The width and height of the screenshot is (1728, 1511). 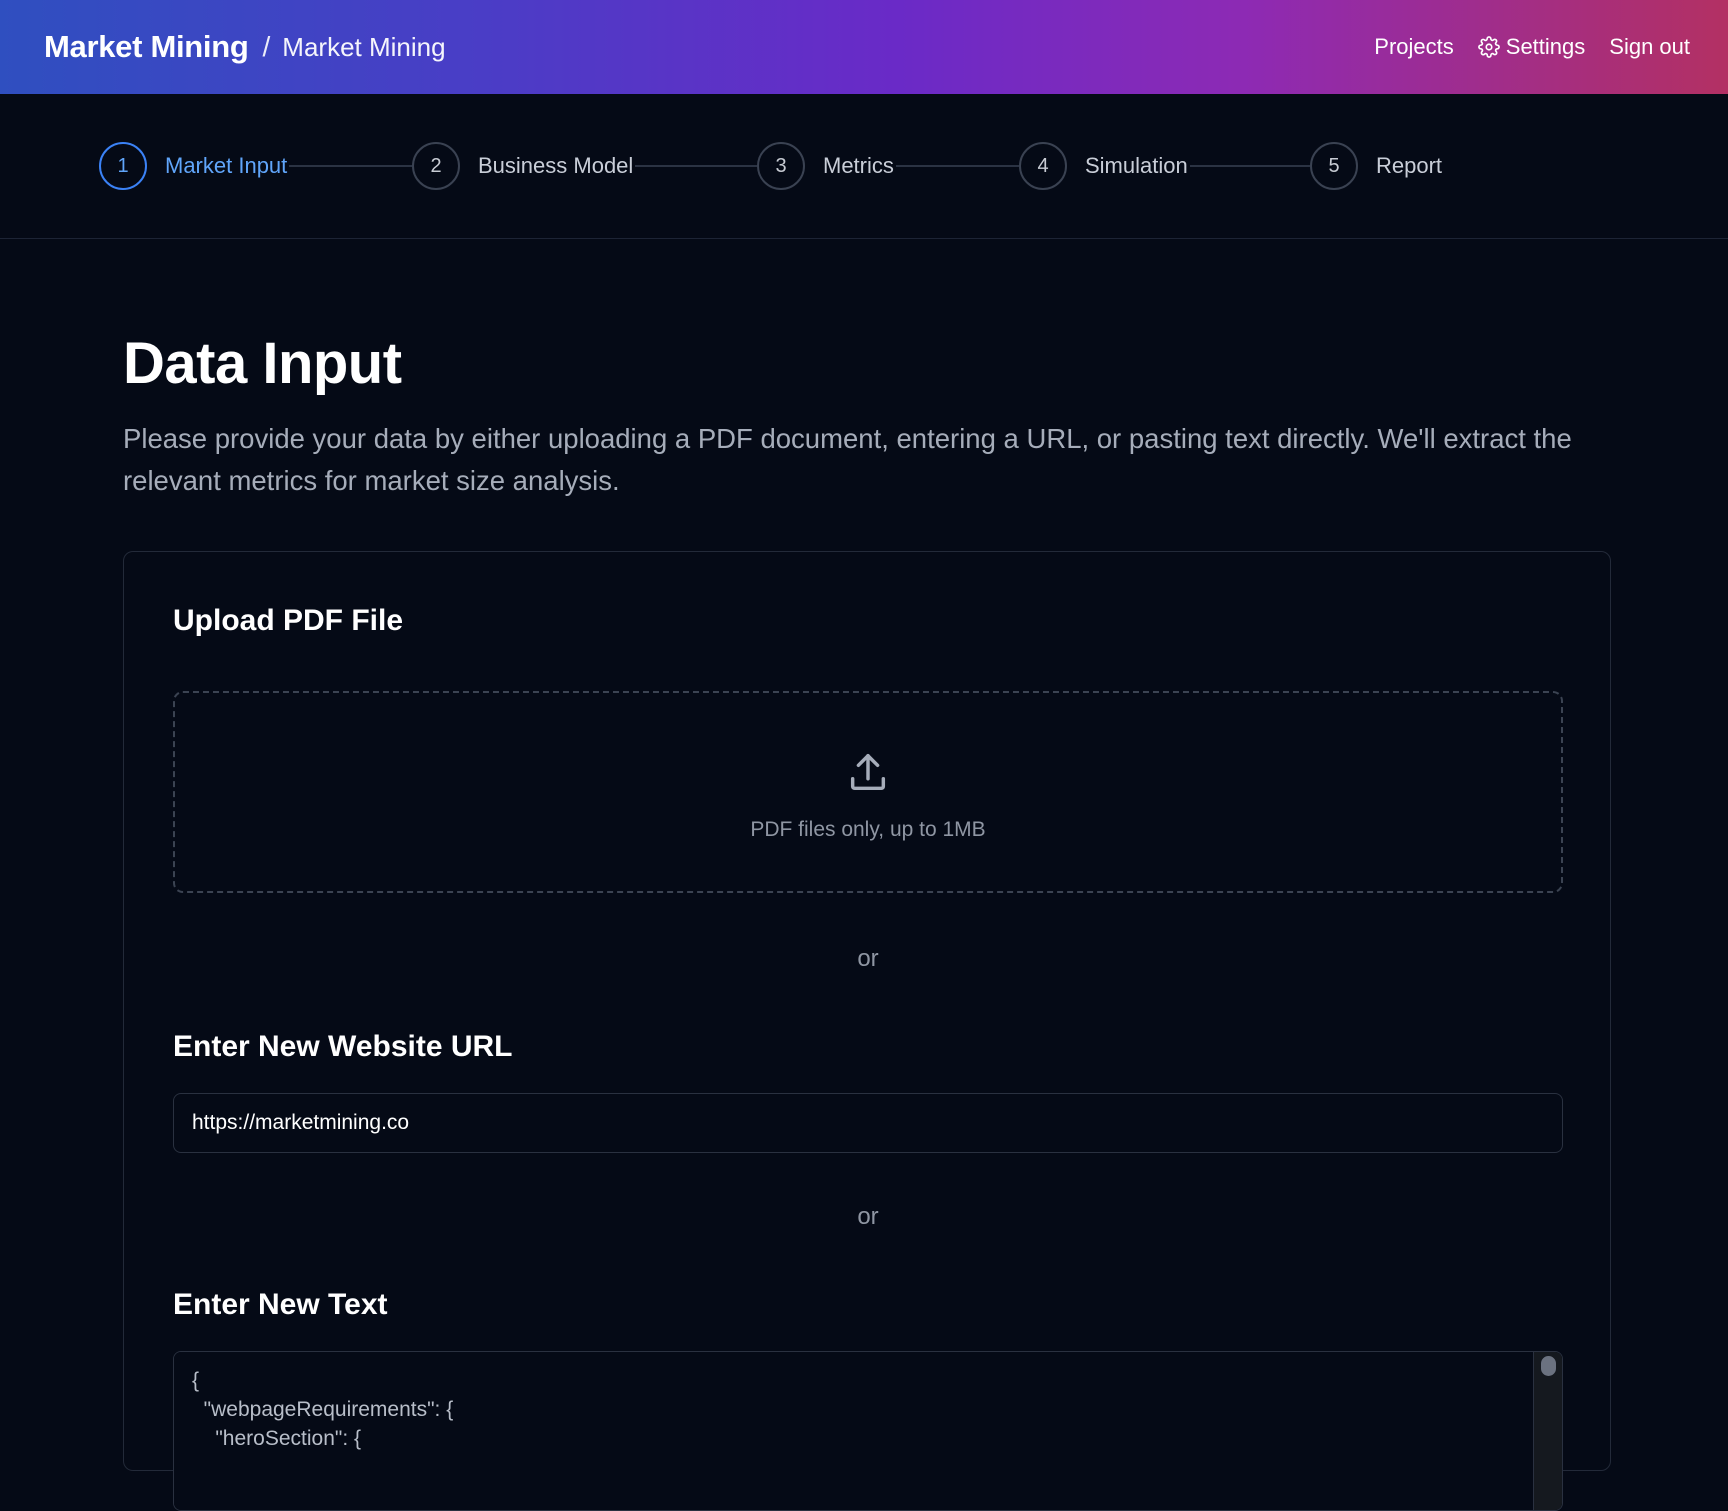 I want to click on scrollbar-thumb, so click(x=1548, y=1366).